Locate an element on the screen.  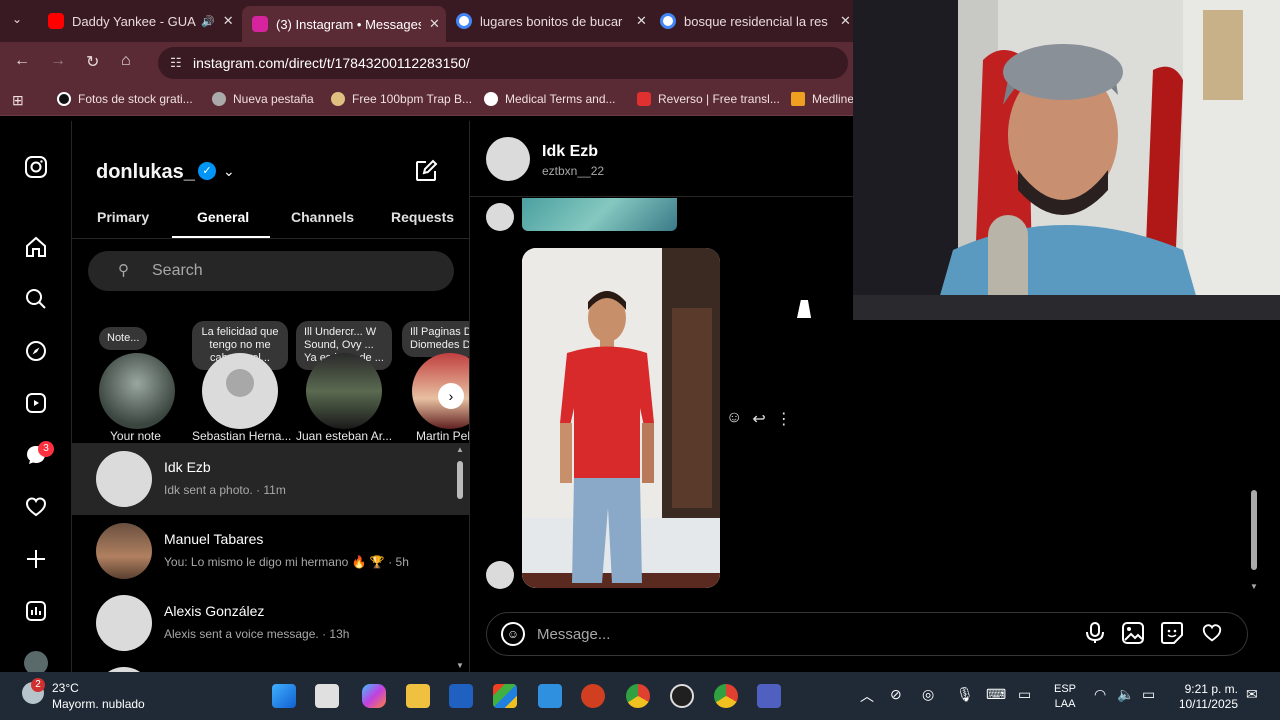
tab-requests: Requests is located at coordinates (422, 217).